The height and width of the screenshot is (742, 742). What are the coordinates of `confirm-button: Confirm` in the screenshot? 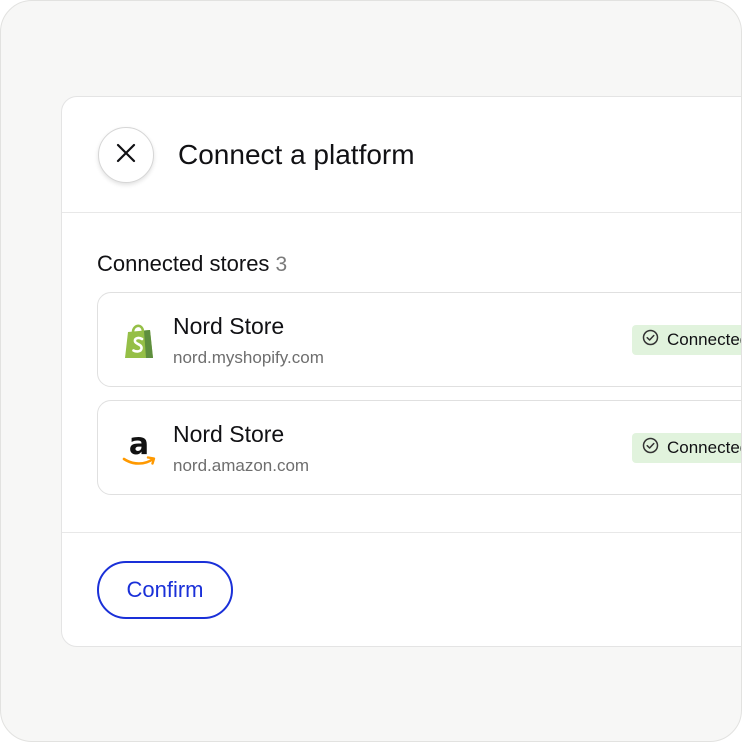 It's located at (165, 590).